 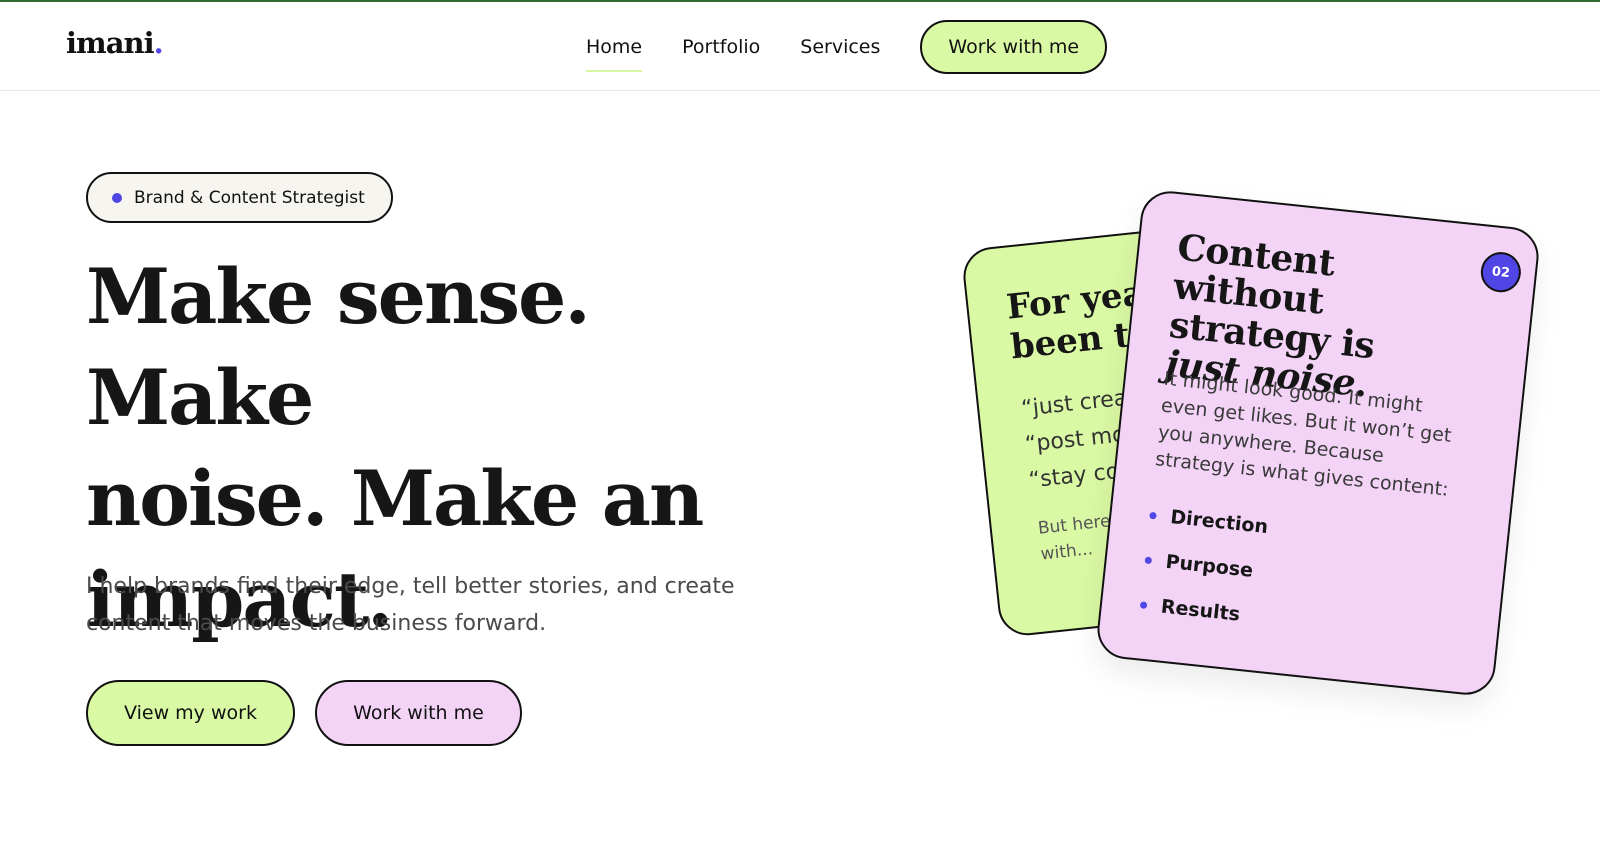 I want to click on nav-home: Home, so click(x=614, y=47).